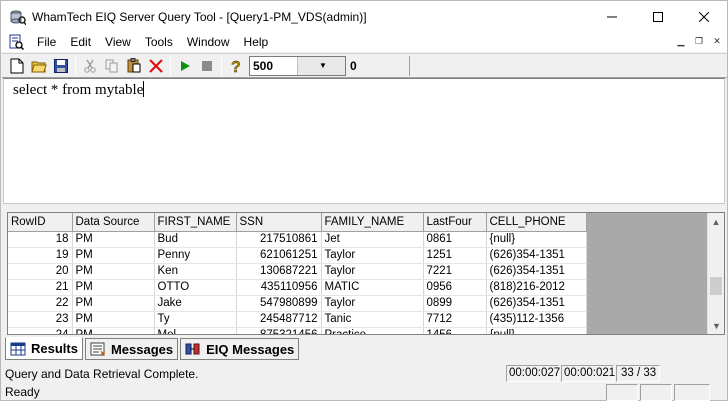 This screenshot has height=401, width=728. I want to click on execute-button, so click(185, 66).